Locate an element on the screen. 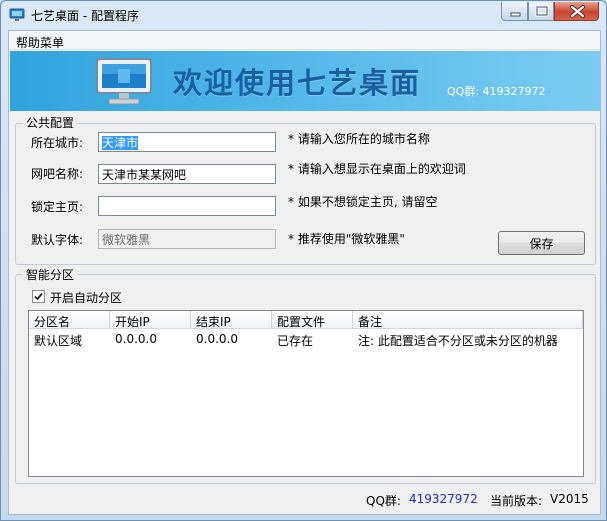  maximize-icon is located at coordinates (542, 11).